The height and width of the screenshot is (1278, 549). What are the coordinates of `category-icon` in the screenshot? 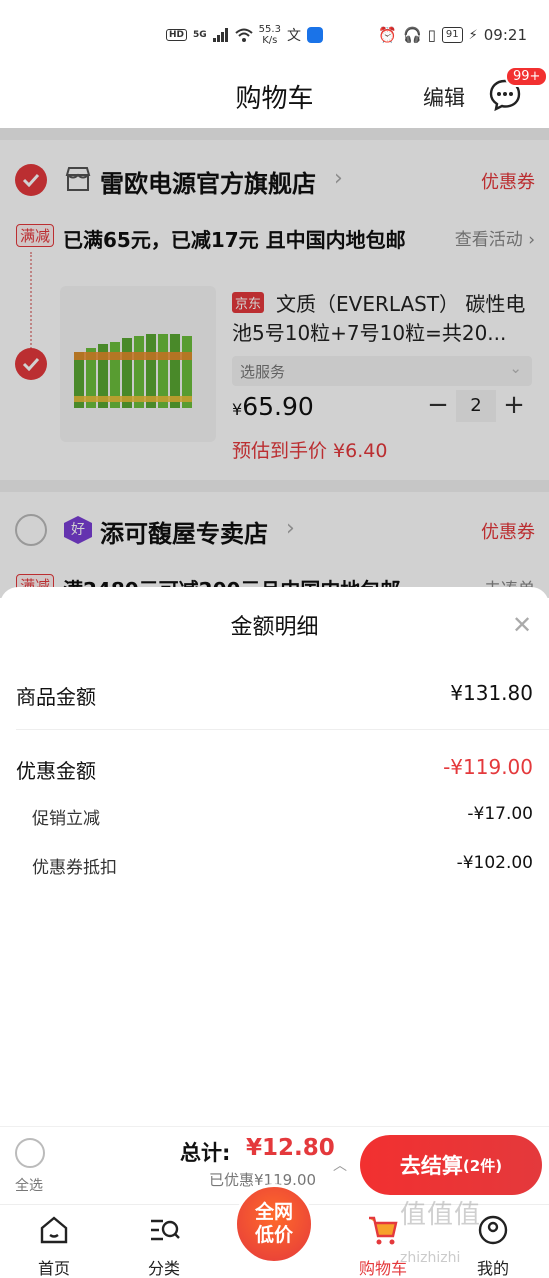 It's located at (165, 1230).